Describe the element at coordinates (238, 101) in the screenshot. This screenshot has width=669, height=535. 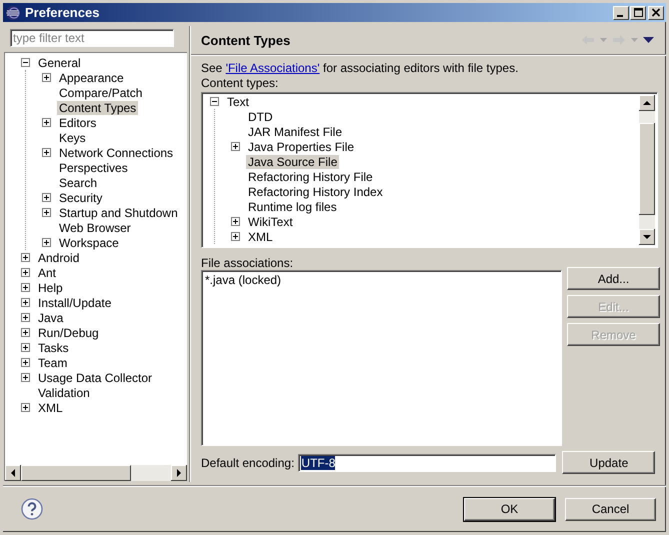
I see `tree-item: Text` at that location.